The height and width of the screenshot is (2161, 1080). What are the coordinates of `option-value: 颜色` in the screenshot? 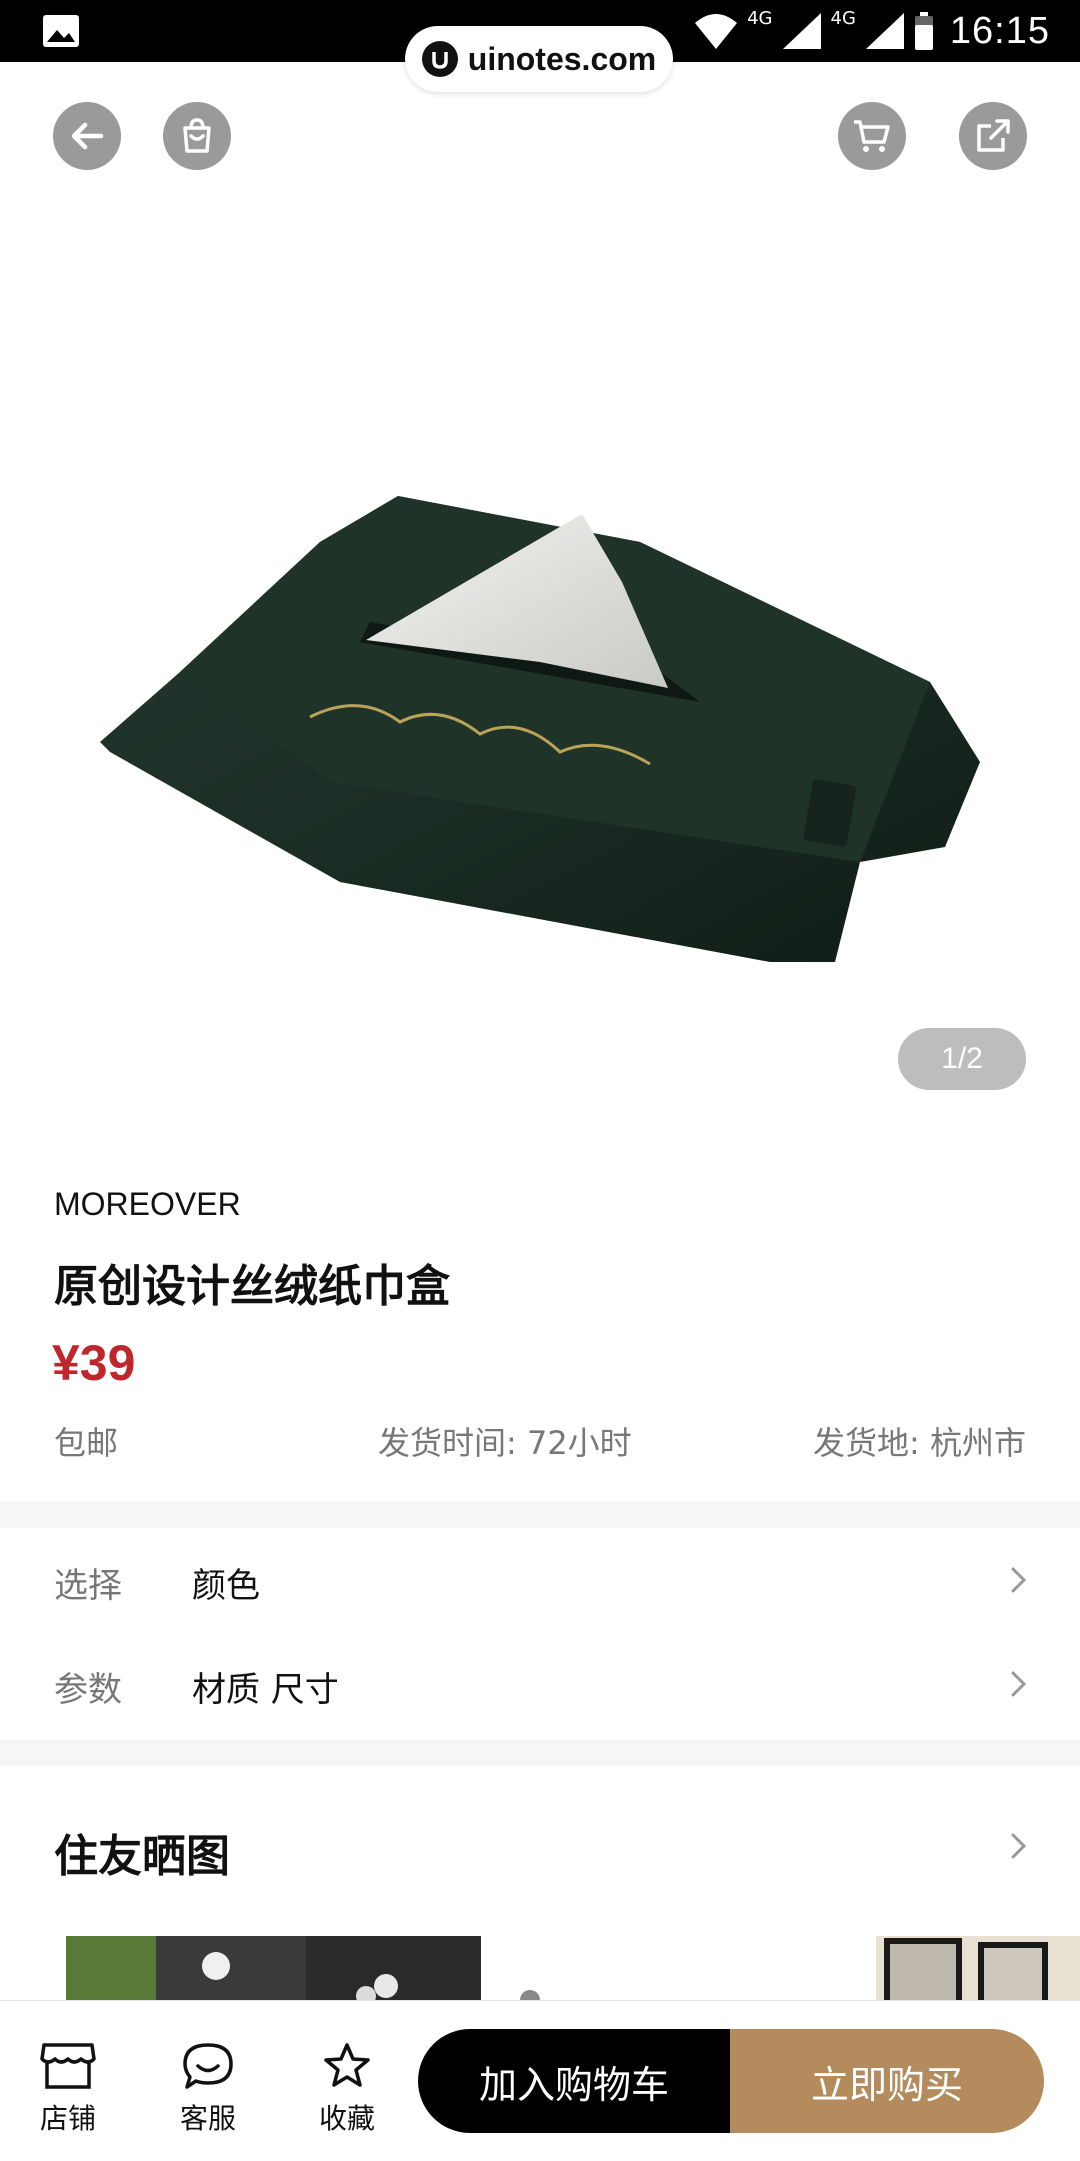 It's located at (226, 1586).